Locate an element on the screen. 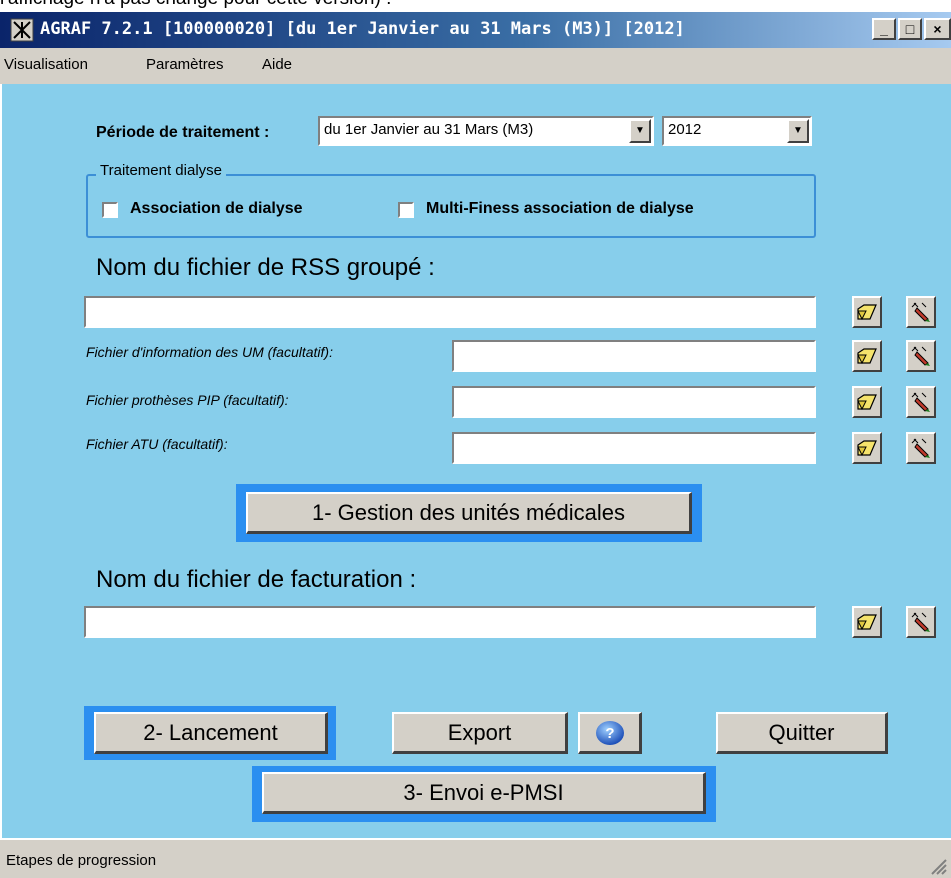 The height and width of the screenshot is (878, 951). app-icon is located at coordinates (22, 30).